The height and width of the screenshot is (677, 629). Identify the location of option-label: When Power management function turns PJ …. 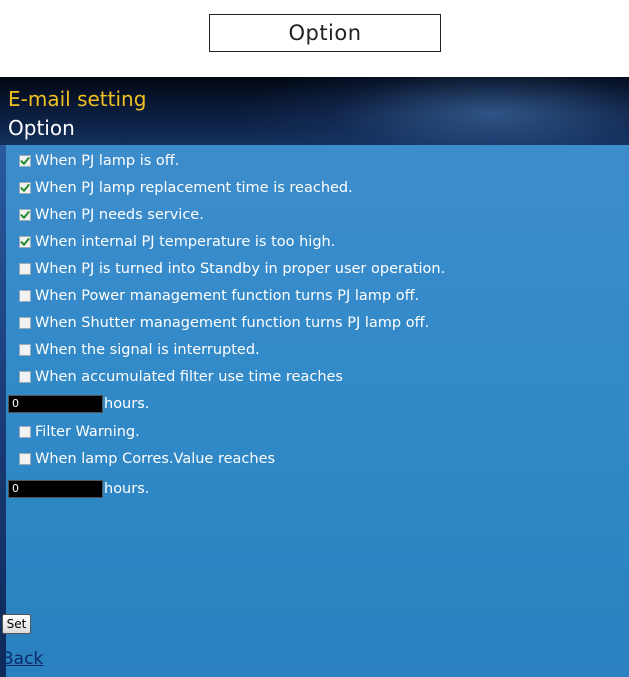
(227, 296).